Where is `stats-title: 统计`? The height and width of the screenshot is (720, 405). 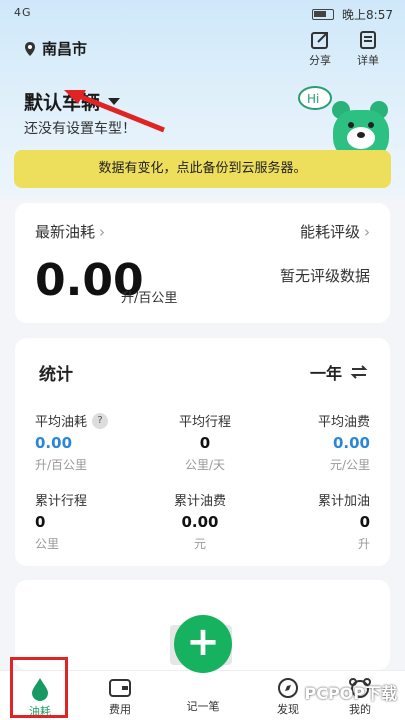 stats-title: 统计 is located at coordinates (56, 375).